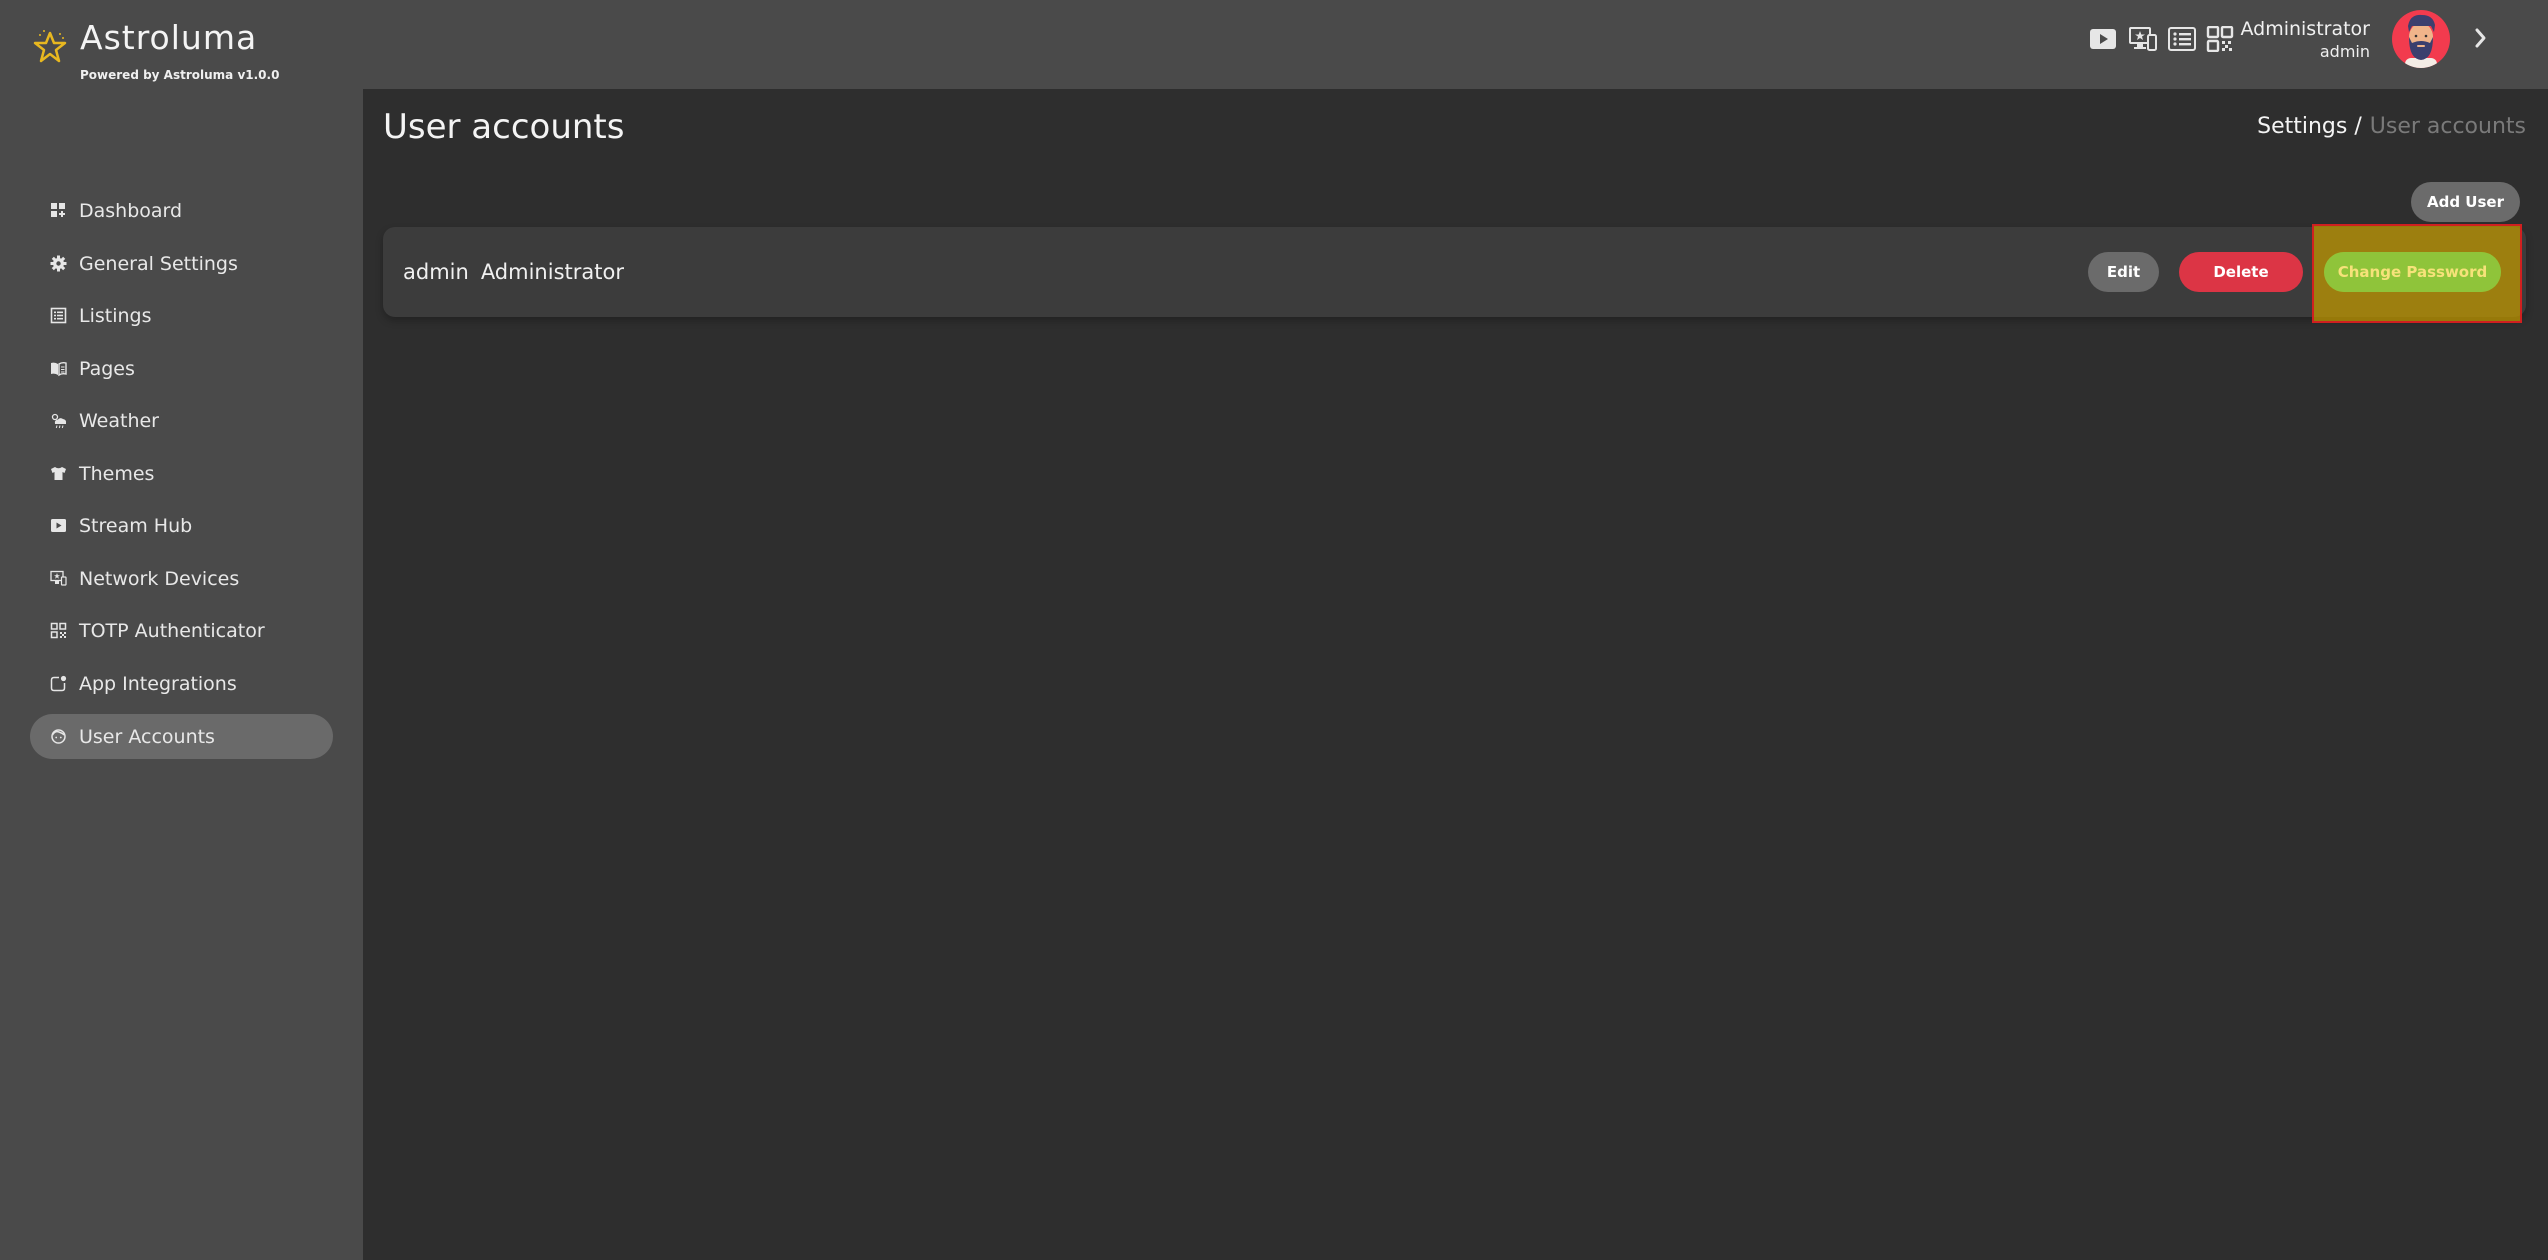 This screenshot has width=2548, height=1260. Describe the element at coordinates (2123, 272) in the screenshot. I see `edit-button: Edit` at that location.